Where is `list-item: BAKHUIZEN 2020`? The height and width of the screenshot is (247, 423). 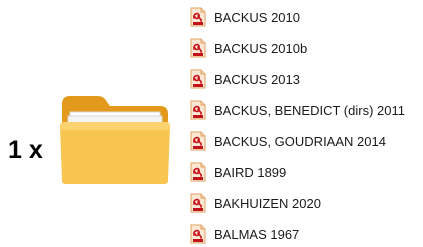 list-item: BAKHUIZEN 2020 is located at coordinates (255, 203).